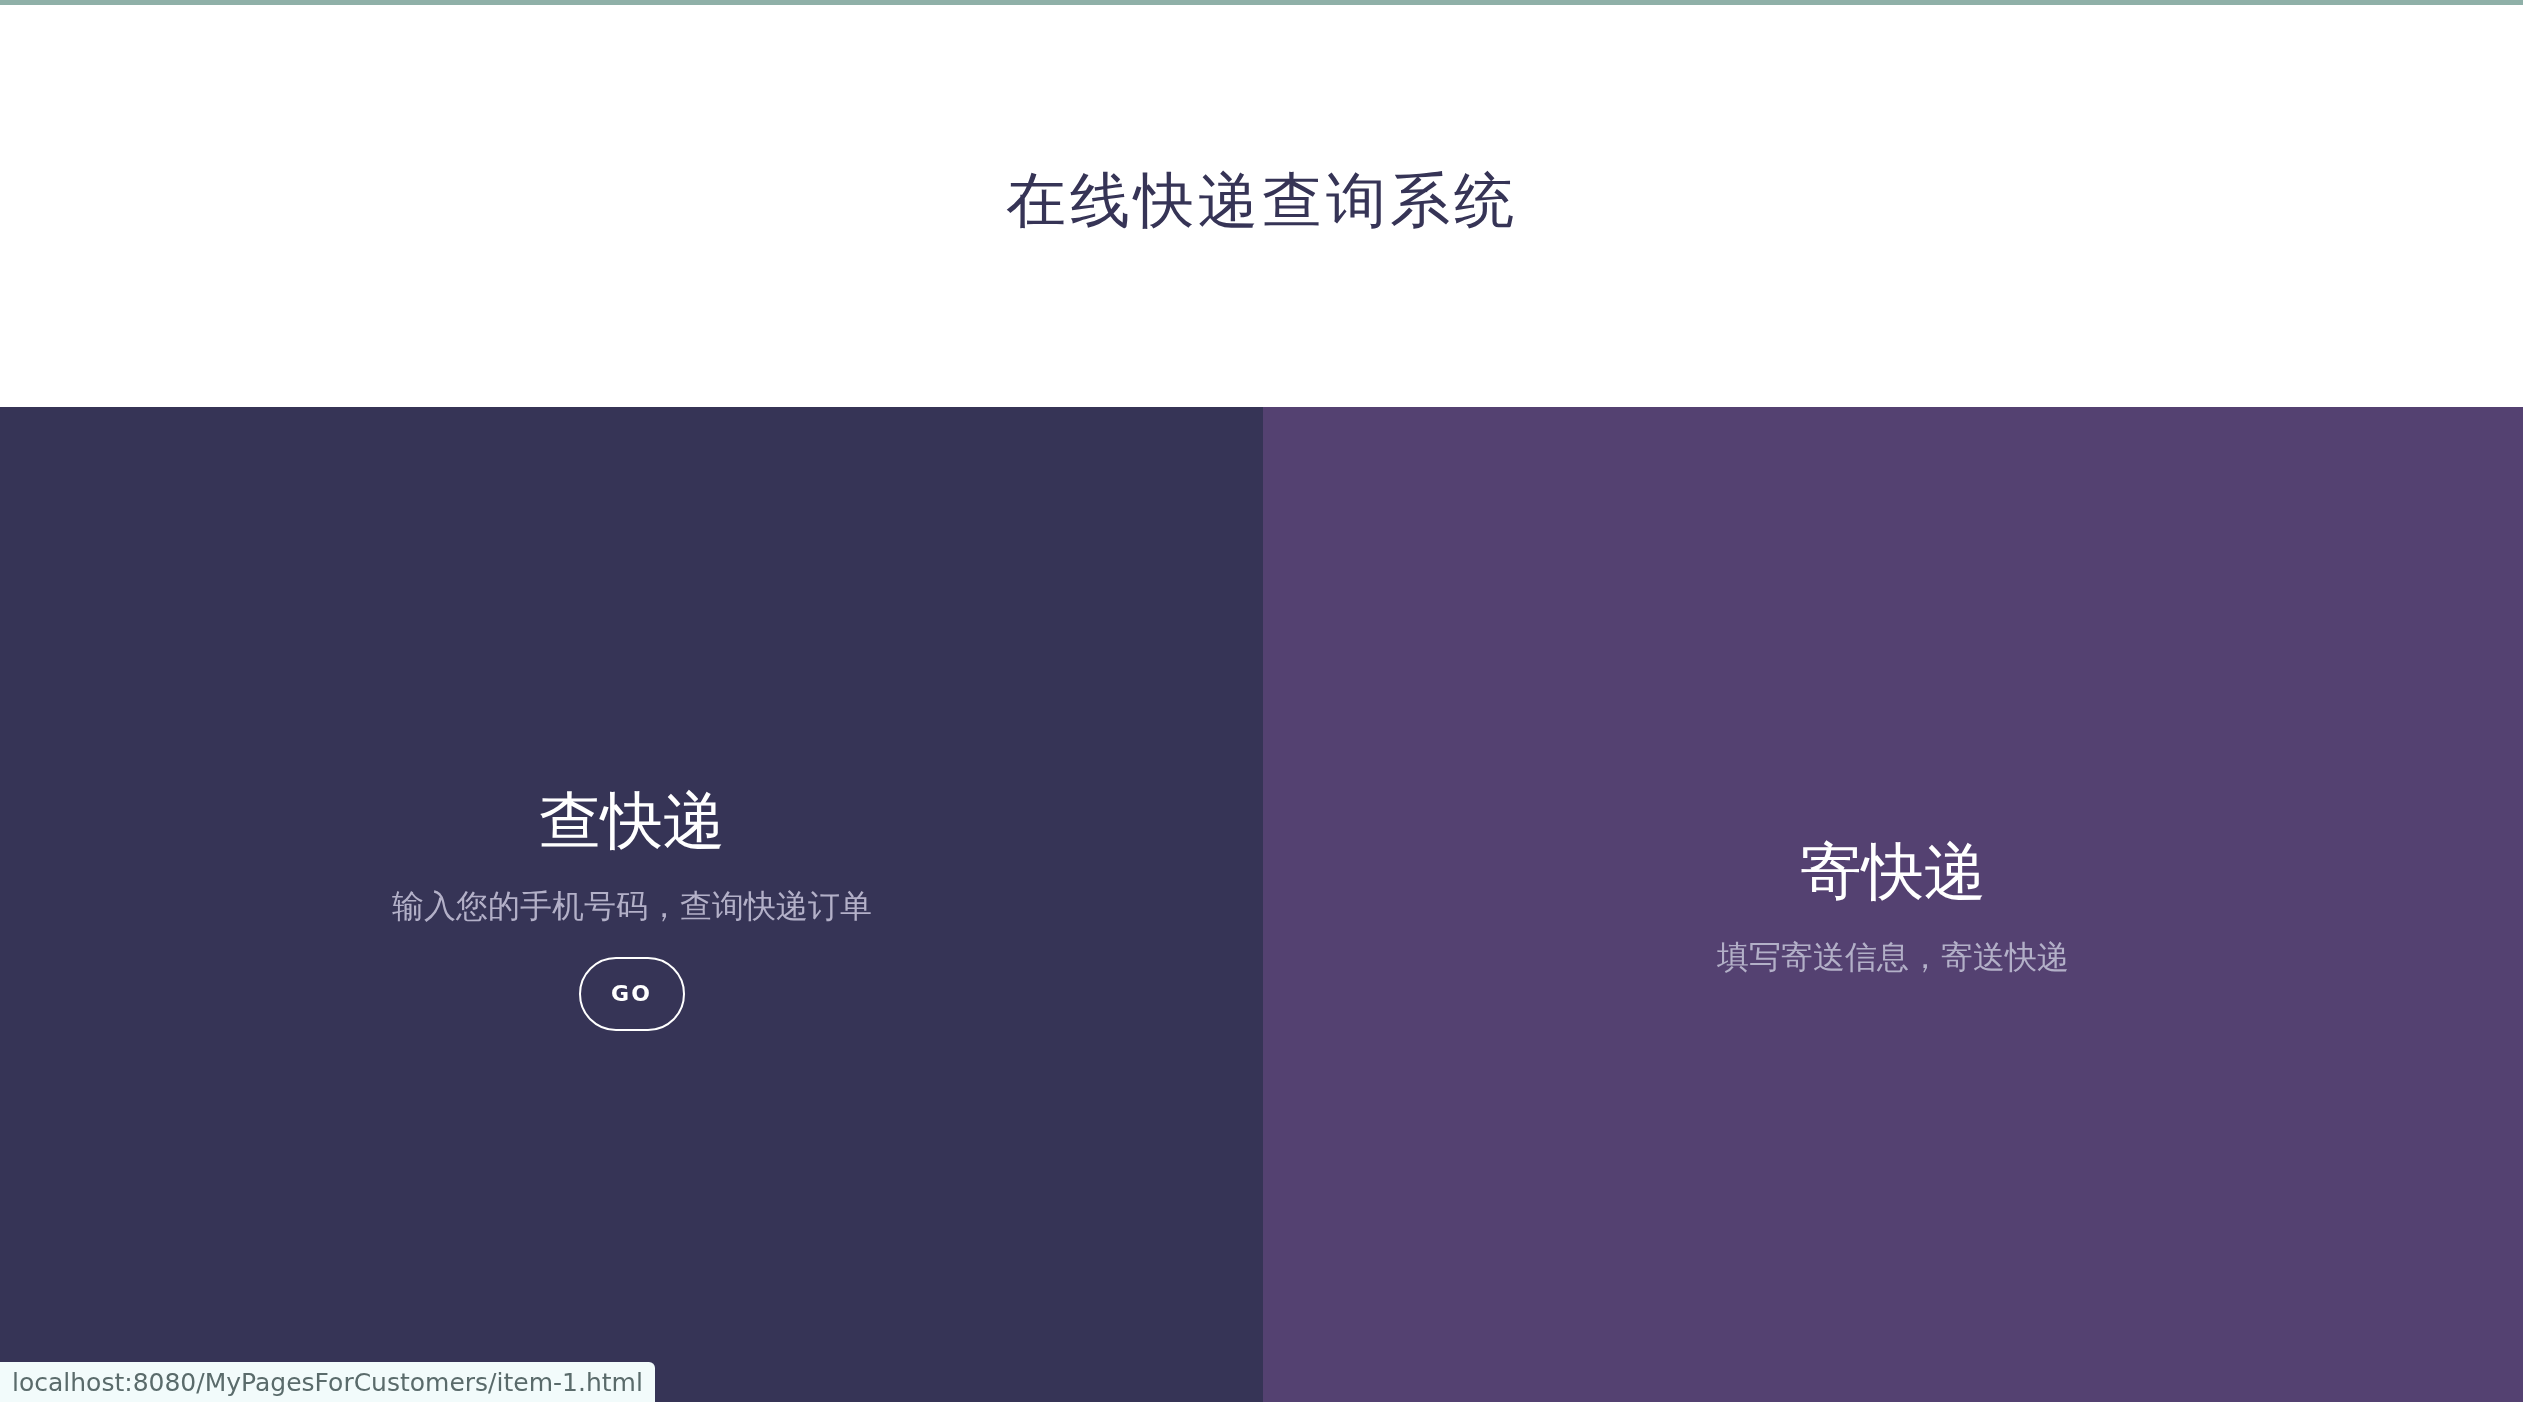 Image resolution: width=2523 pixels, height=1402 pixels. What do you see at coordinates (631, 820) in the screenshot?
I see `panel-title: 查快递` at bounding box center [631, 820].